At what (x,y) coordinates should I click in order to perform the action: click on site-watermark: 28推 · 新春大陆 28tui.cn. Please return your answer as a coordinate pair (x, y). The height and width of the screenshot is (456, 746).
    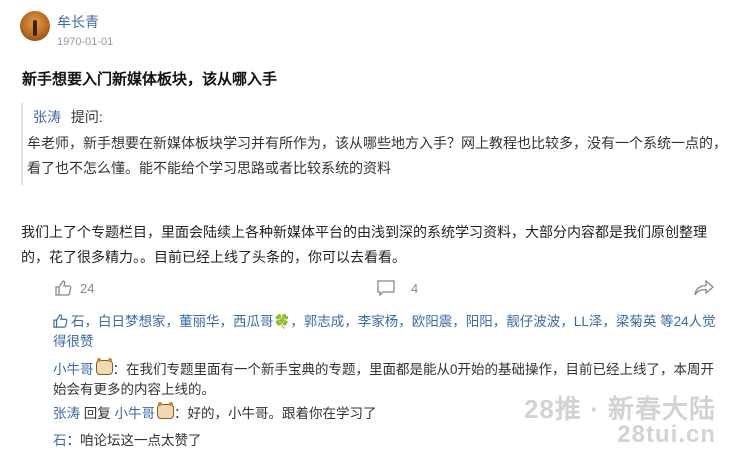
    Looking at the image, I should click on (620, 422).